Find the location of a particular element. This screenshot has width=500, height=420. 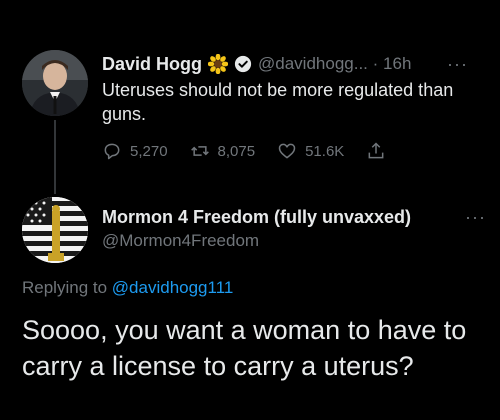

tweet-actions: 5,270 8,075 51.6K is located at coordinates (292, 151).